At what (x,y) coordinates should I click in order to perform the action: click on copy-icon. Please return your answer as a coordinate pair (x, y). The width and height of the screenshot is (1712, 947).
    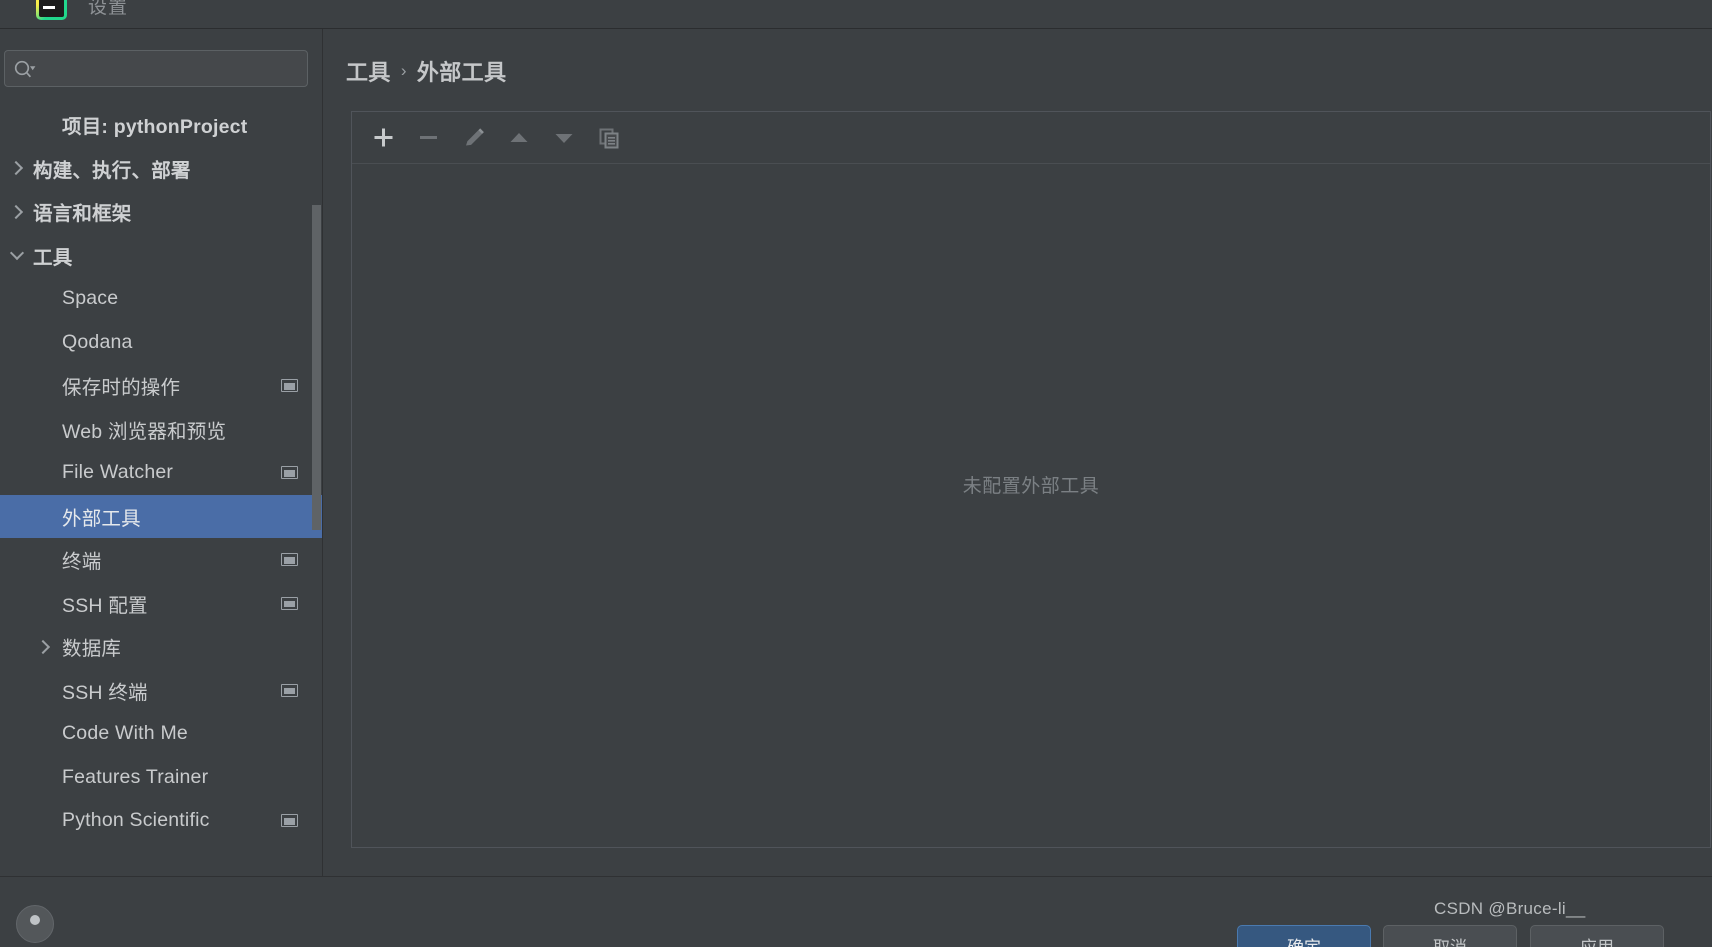
    Looking at the image, I should click on (608, 138).